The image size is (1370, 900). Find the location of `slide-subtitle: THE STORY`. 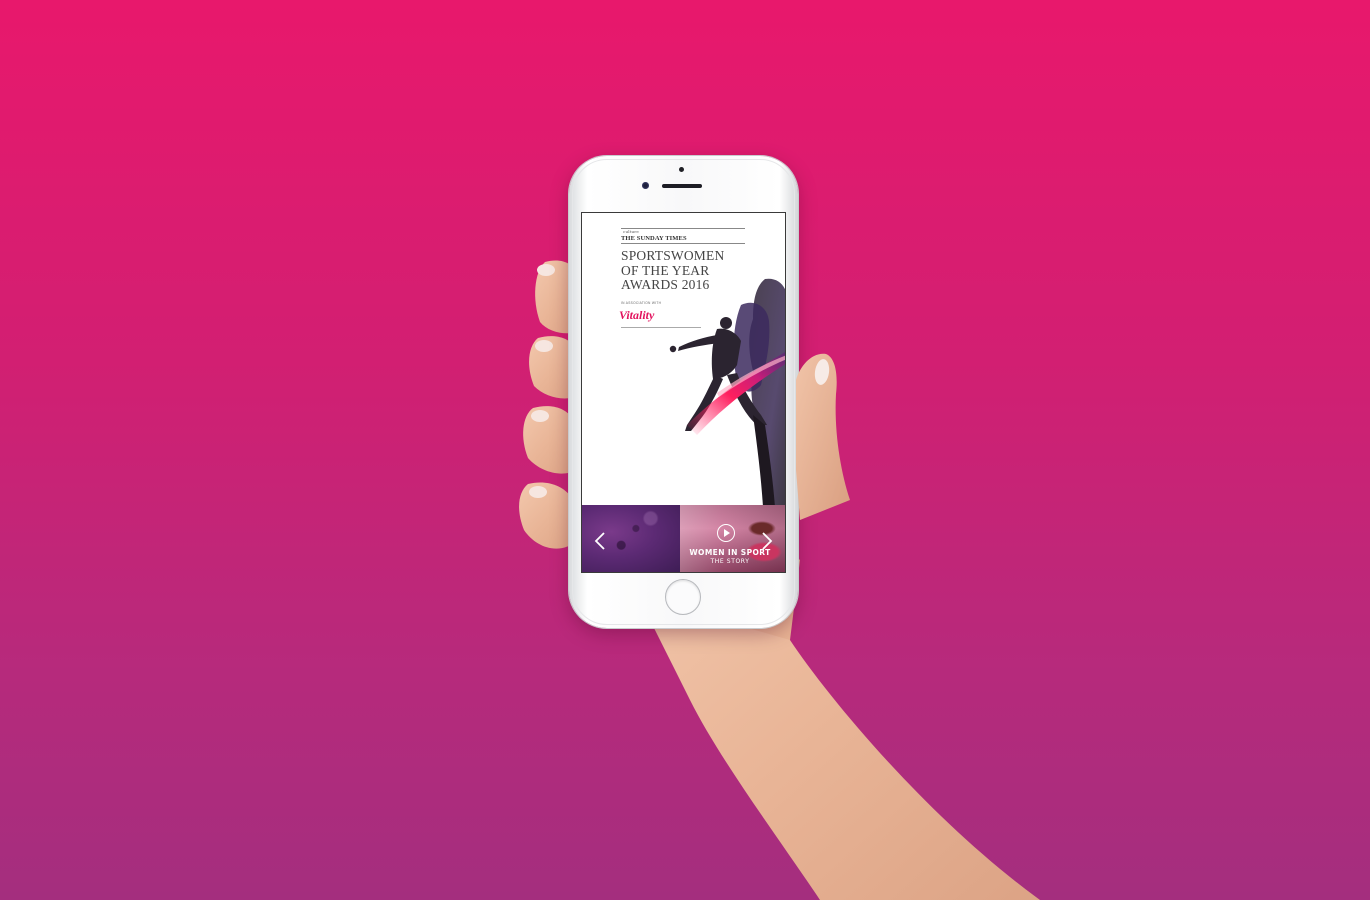

slide-subtitle: THE STORY is located at coordinates (730, 561).